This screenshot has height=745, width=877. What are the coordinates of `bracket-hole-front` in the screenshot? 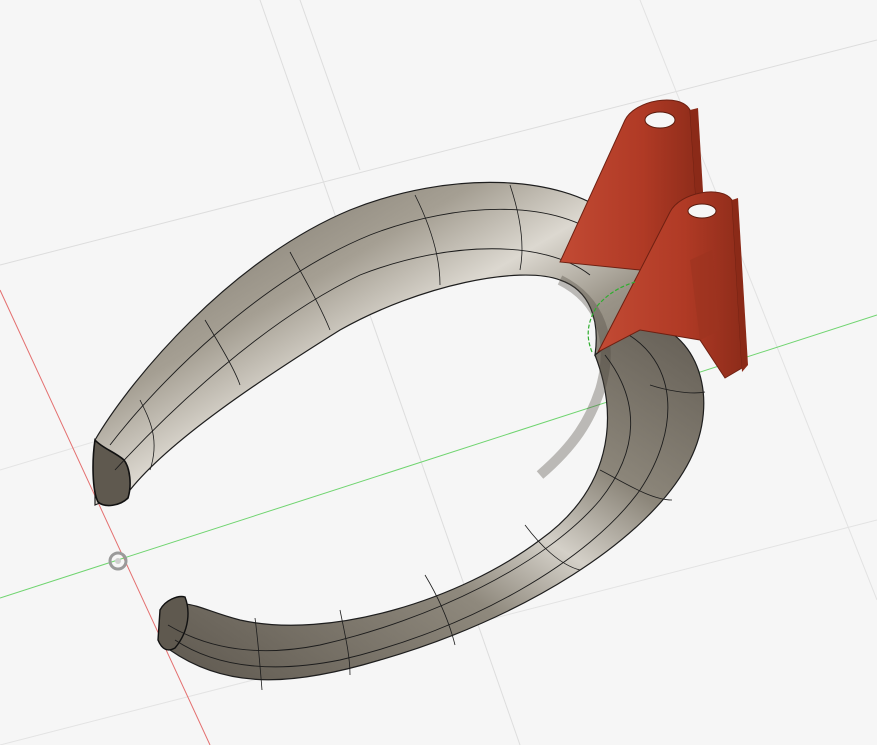 It's located at (702, 211).